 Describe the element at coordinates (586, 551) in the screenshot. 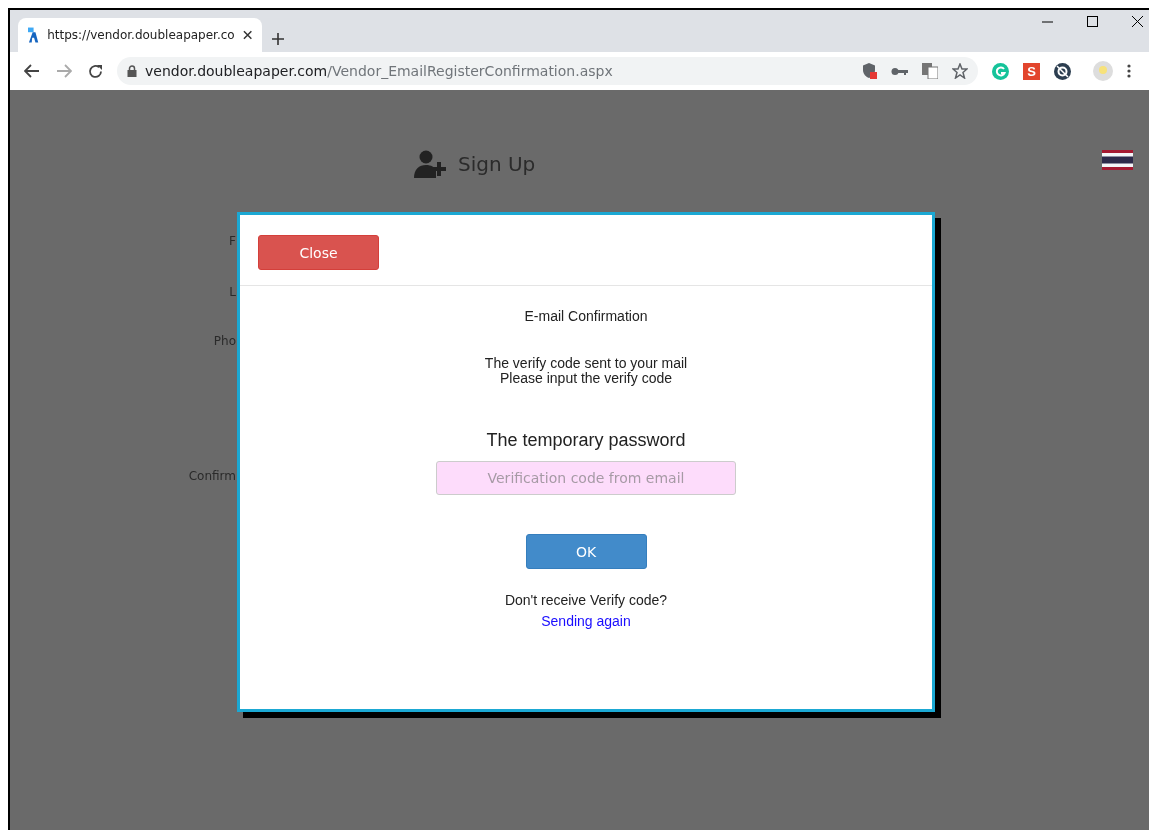

I see `ok-button: OK` at that location.